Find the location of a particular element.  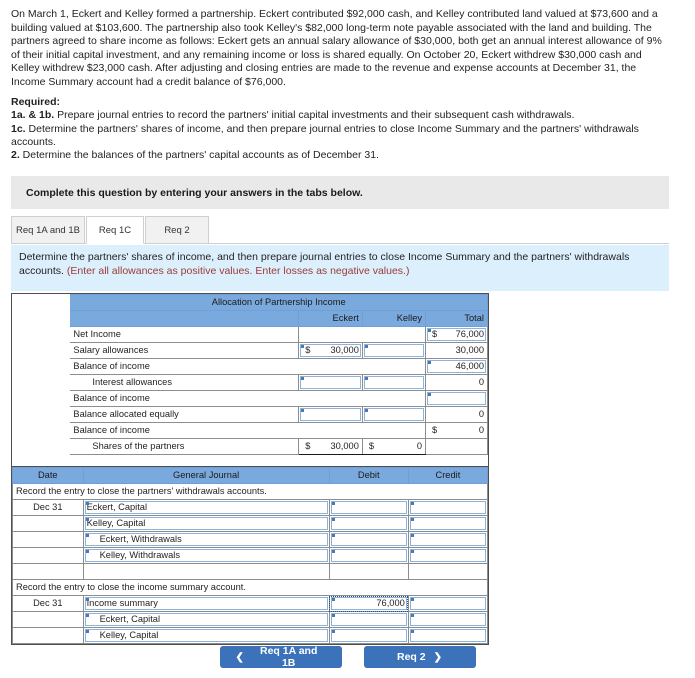

journal-account-value: Eckert, Capital is located at coordinates (117, 507).